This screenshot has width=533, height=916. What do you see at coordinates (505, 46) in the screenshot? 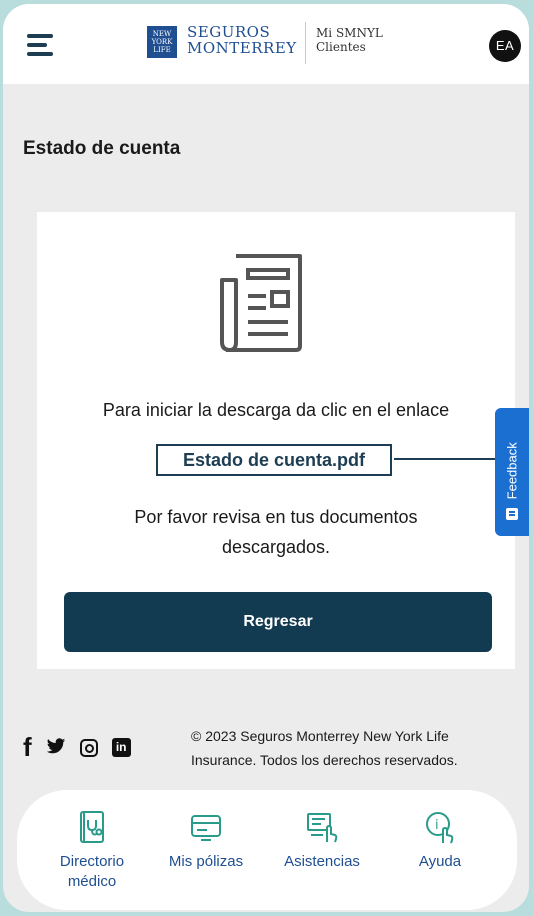
I see `user-avatar: EA` at bounding box center [505, 46].